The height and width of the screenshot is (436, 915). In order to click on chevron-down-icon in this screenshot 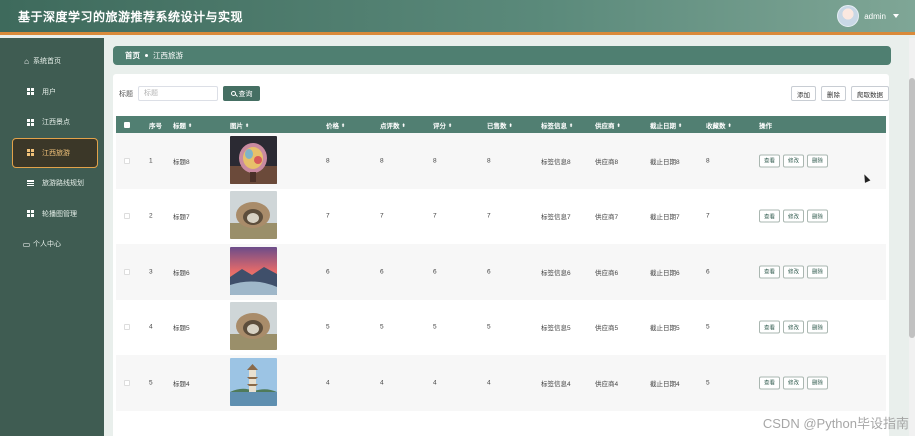, I will do `click(896, 16)`.